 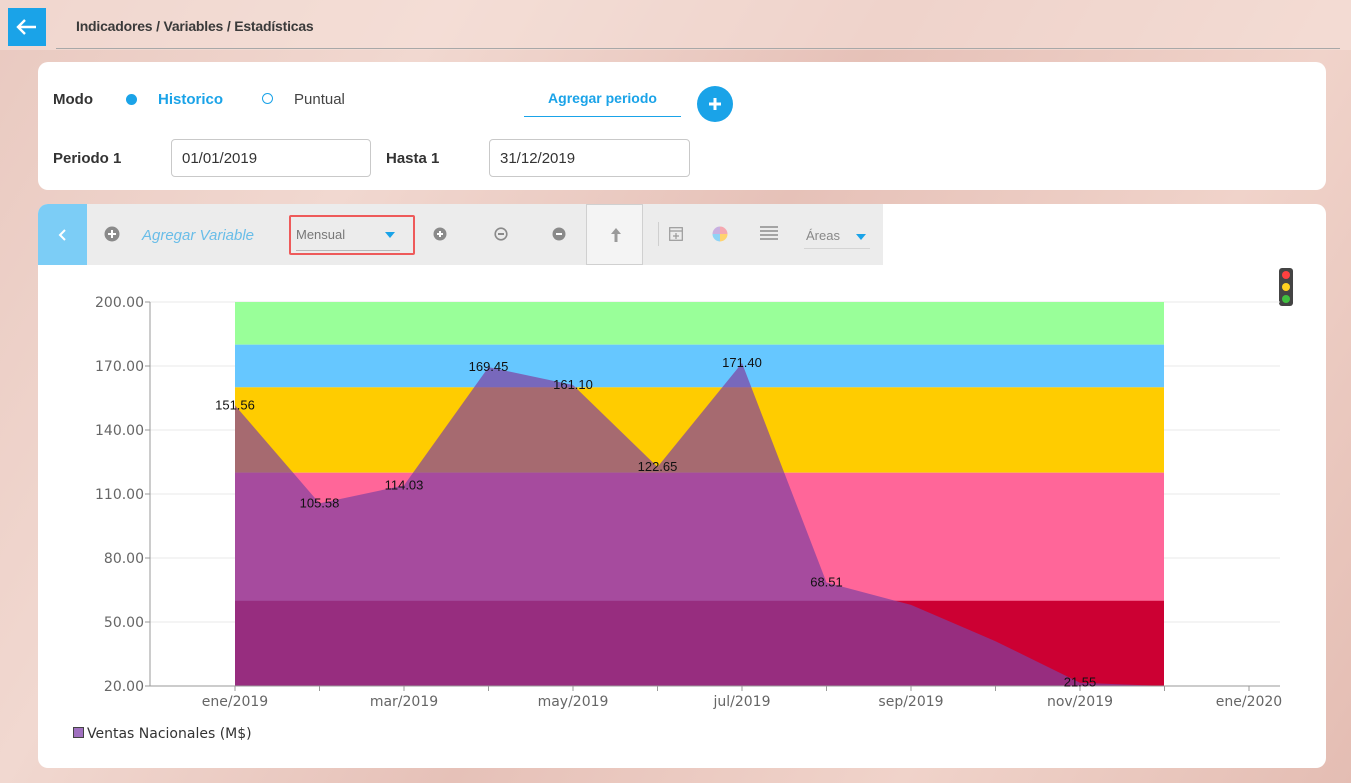 What do you see at coordinates (169, 734) in the screenshot?
I see `legend-label: Ventas Nacionales (M$)` at bounding box center [169, 734].